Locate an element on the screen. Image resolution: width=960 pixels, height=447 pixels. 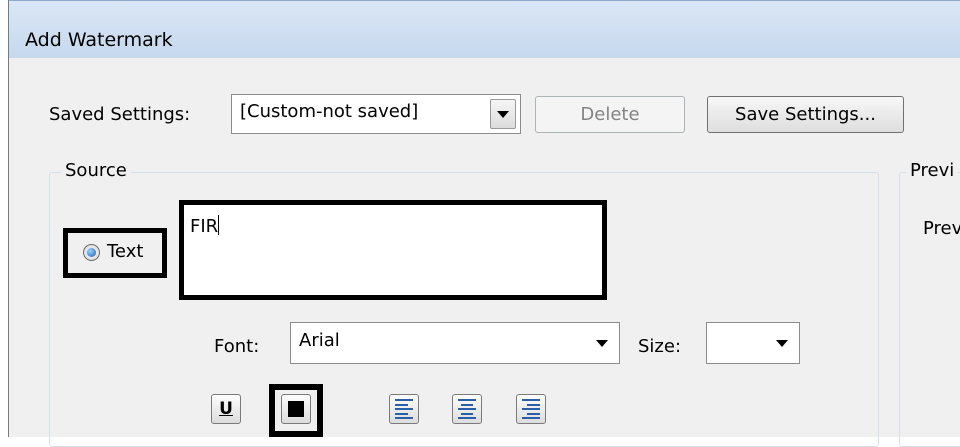
color-swatch-icon is located at coordinates (296, 409).